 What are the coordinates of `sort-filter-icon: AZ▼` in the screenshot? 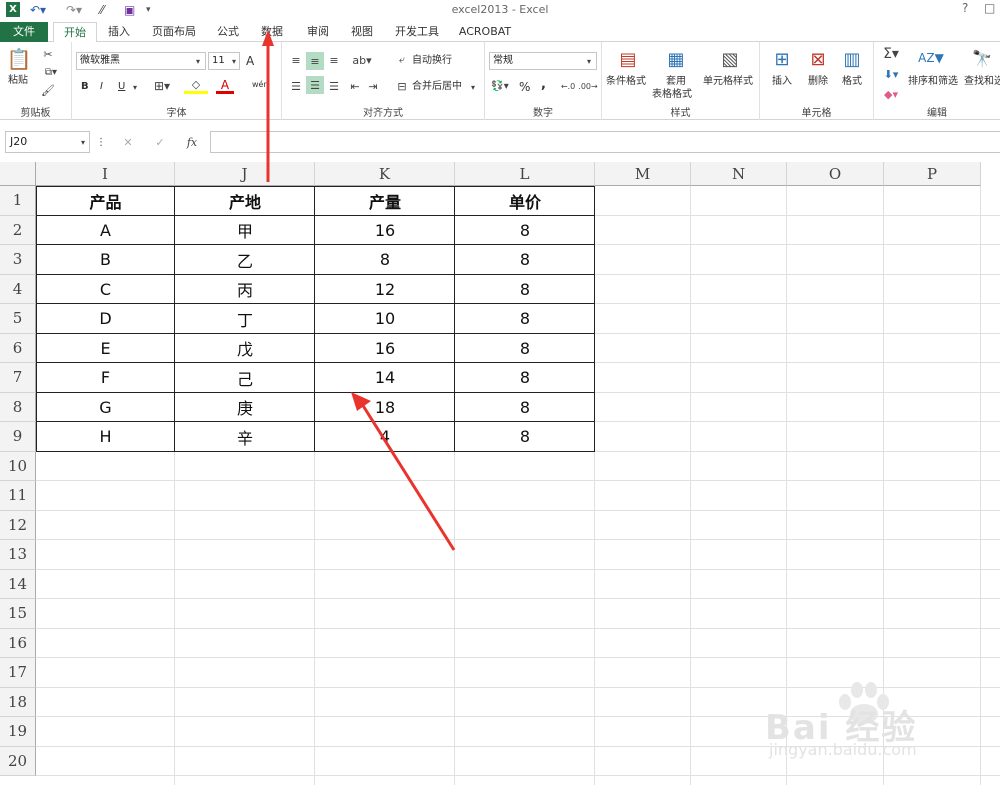 It's located at (931, 58).